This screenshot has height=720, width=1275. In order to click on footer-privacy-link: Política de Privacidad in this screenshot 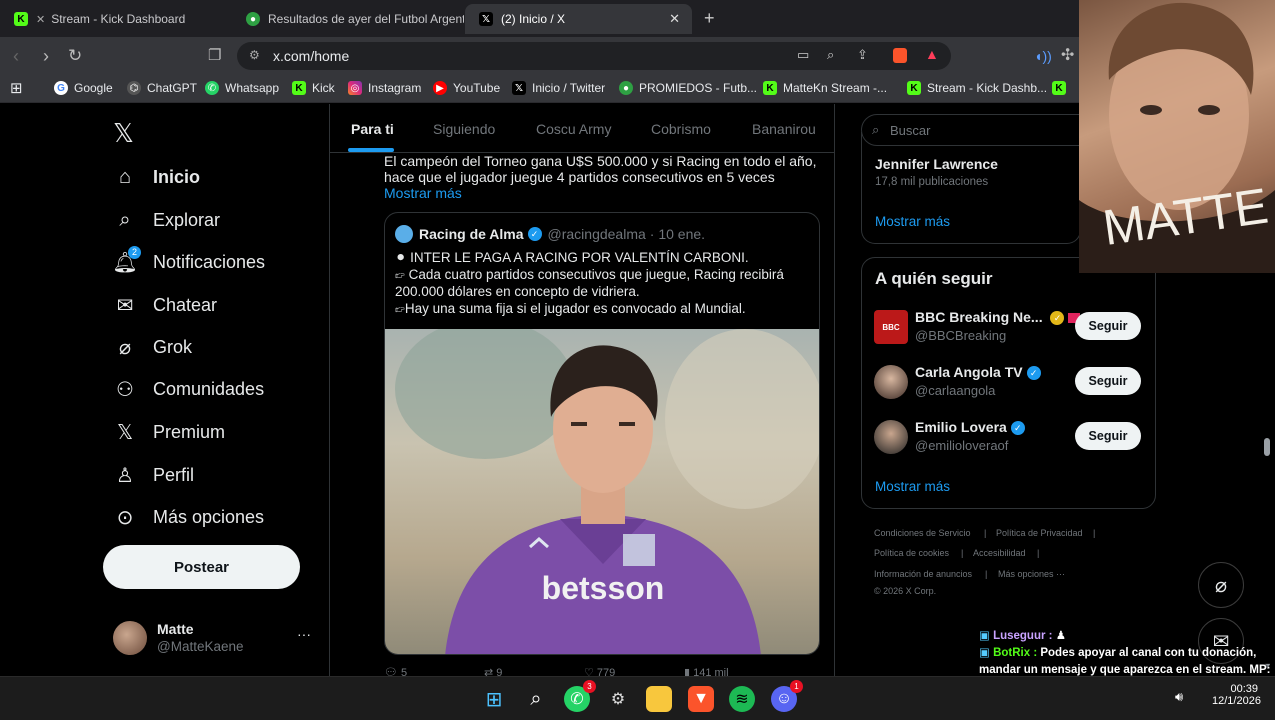, I will do `click(1039, 533)`.